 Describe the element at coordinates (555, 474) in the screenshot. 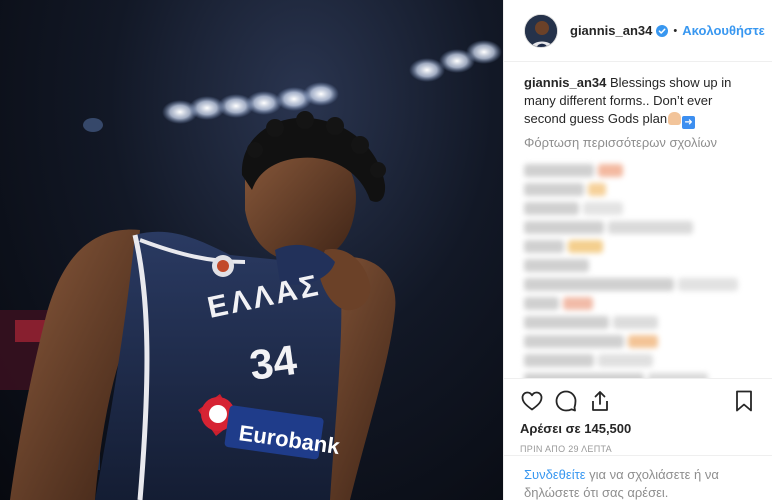

I see `login-link: Συνδεθείτε` at that location.